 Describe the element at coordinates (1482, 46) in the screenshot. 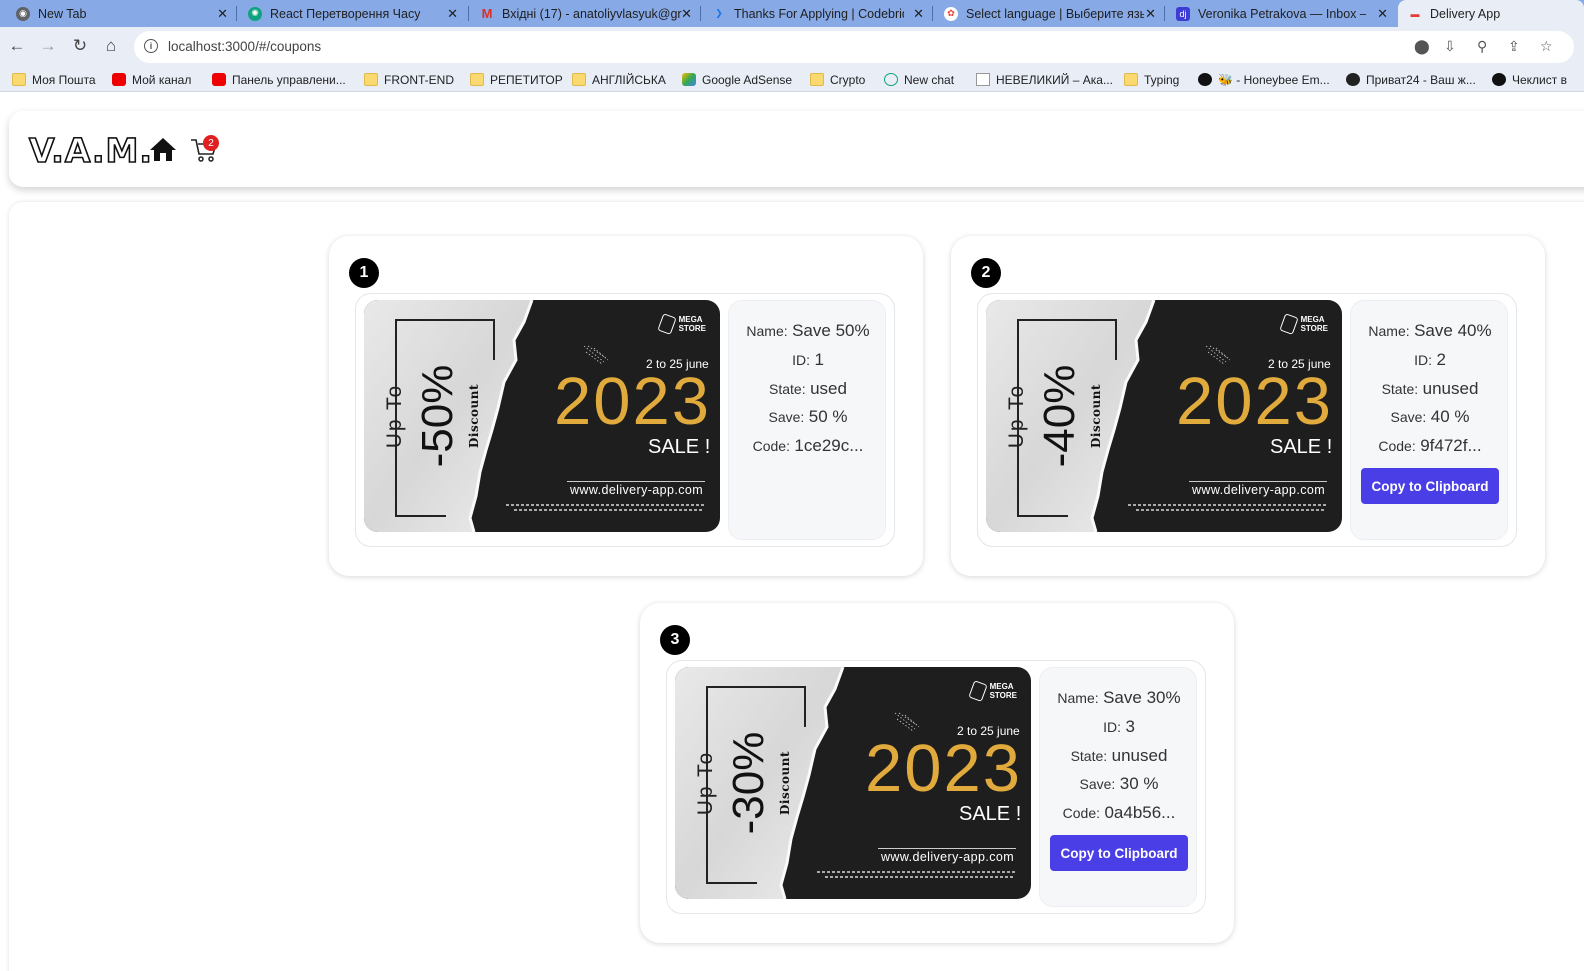

I see `zoom-icon: ⚲` at that location.